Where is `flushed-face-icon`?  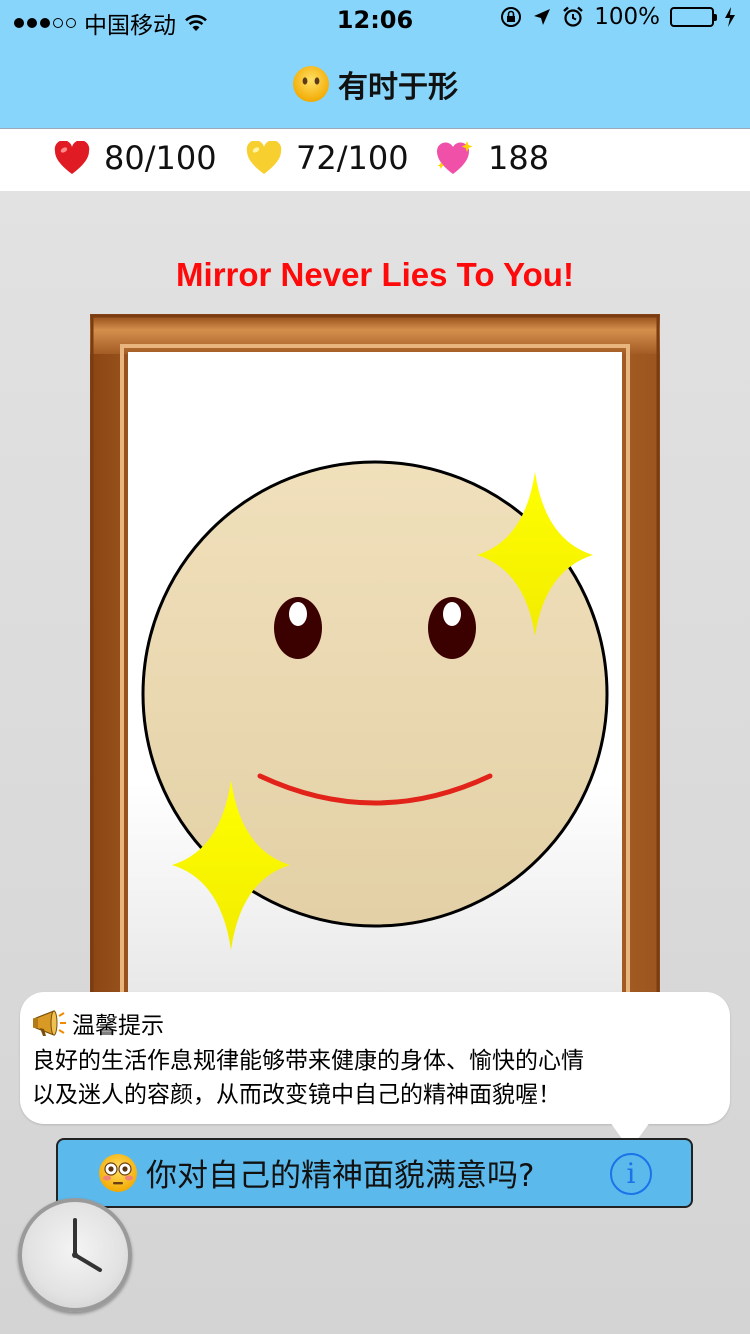
flushed-face-icon is located at coordinates (118, 1172).